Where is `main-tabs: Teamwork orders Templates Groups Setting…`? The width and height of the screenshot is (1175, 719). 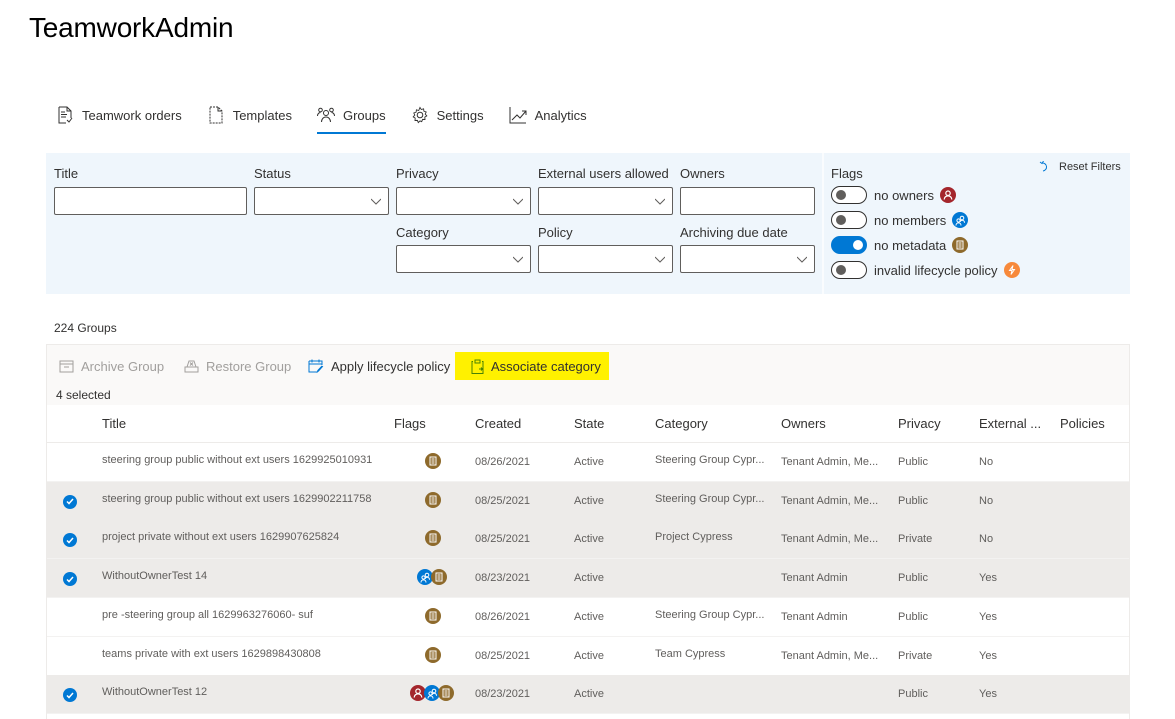 main-tabs: Teamwork orders Templates Groups Setting… is located at coordinates (334, 117).